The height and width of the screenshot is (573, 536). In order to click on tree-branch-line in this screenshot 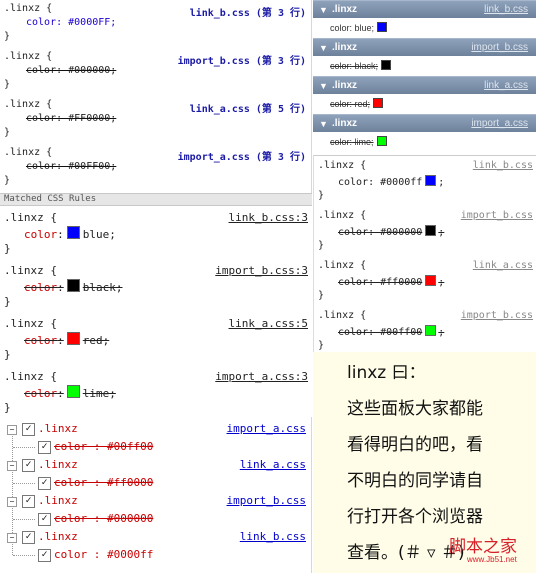, I will do `click(24, 483)`.